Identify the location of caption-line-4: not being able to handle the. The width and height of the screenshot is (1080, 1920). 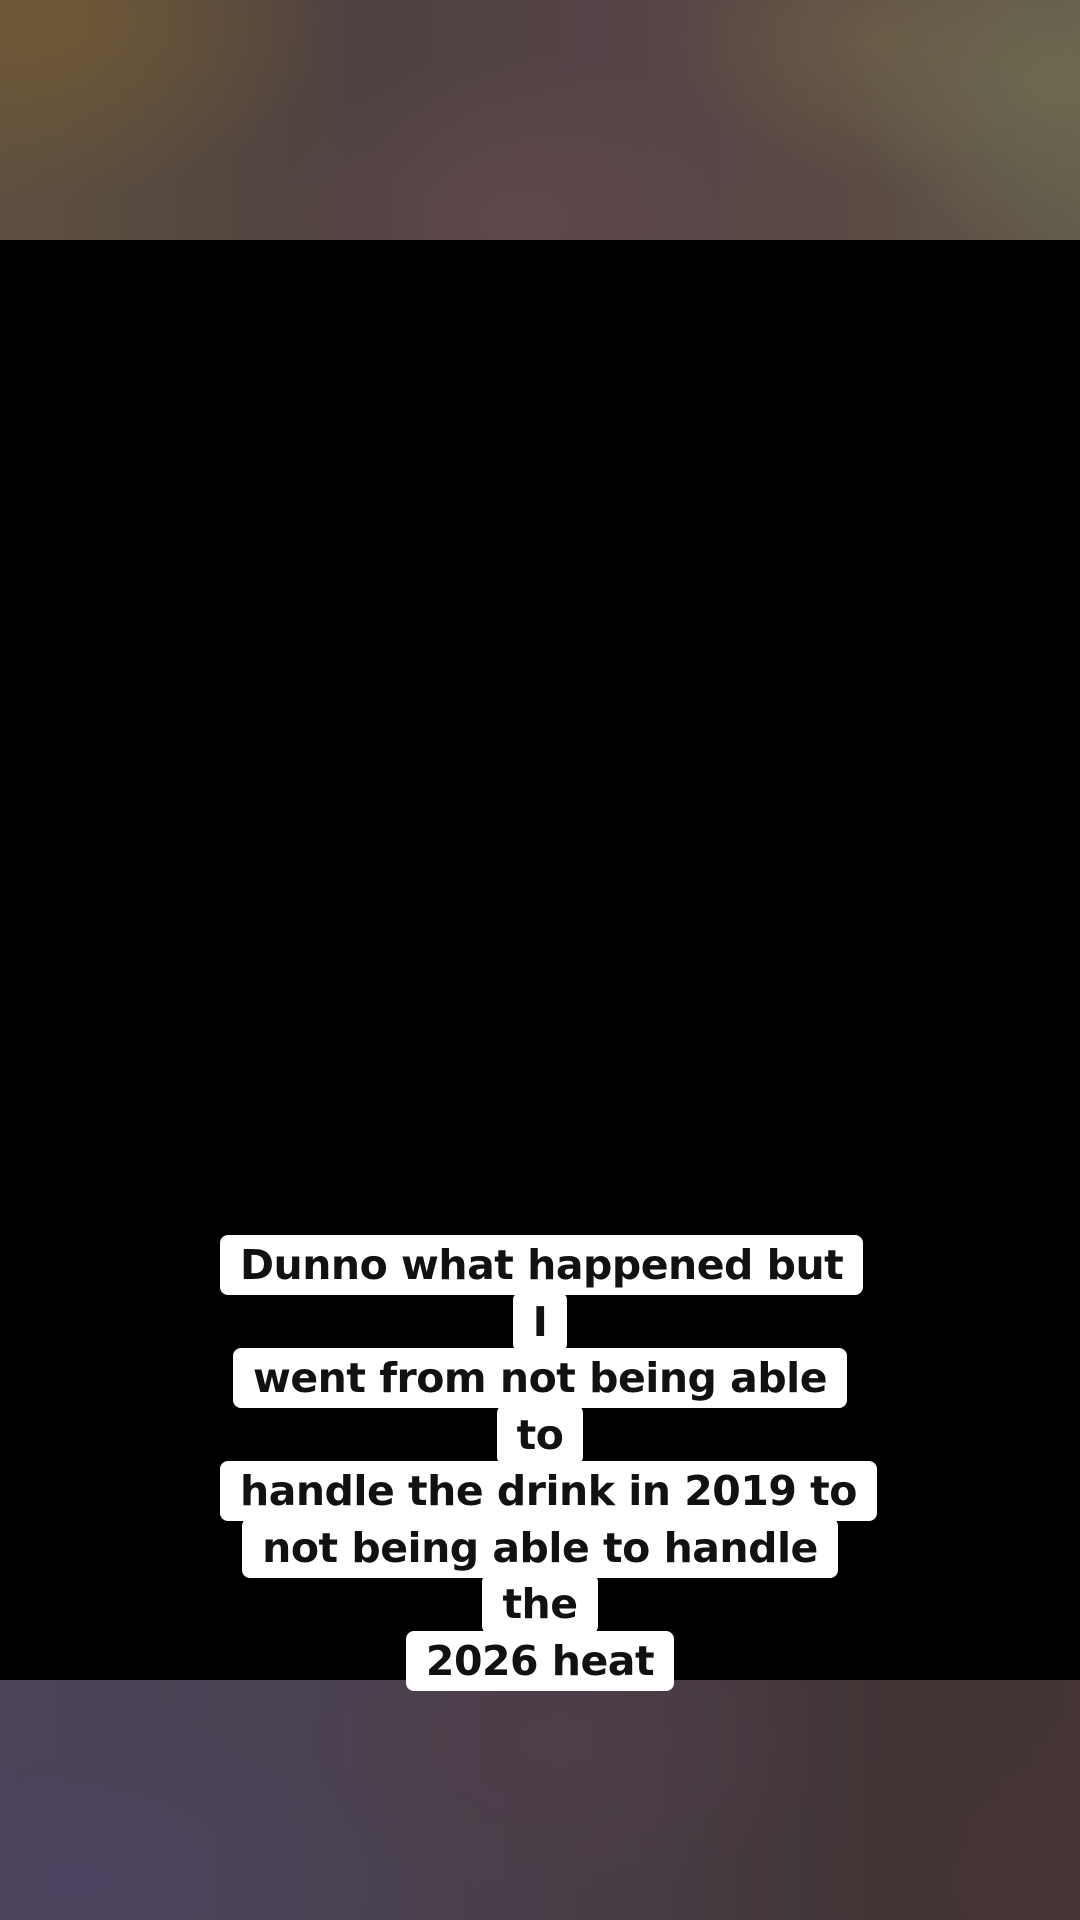
(540, 1576).